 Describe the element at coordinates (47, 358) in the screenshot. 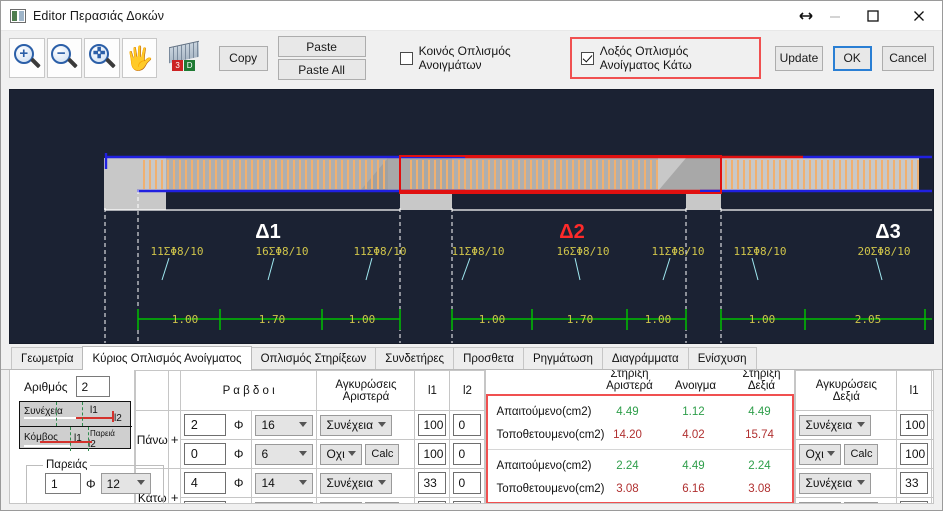

I see `tab-geometria: Γεωμετρία` at that location.